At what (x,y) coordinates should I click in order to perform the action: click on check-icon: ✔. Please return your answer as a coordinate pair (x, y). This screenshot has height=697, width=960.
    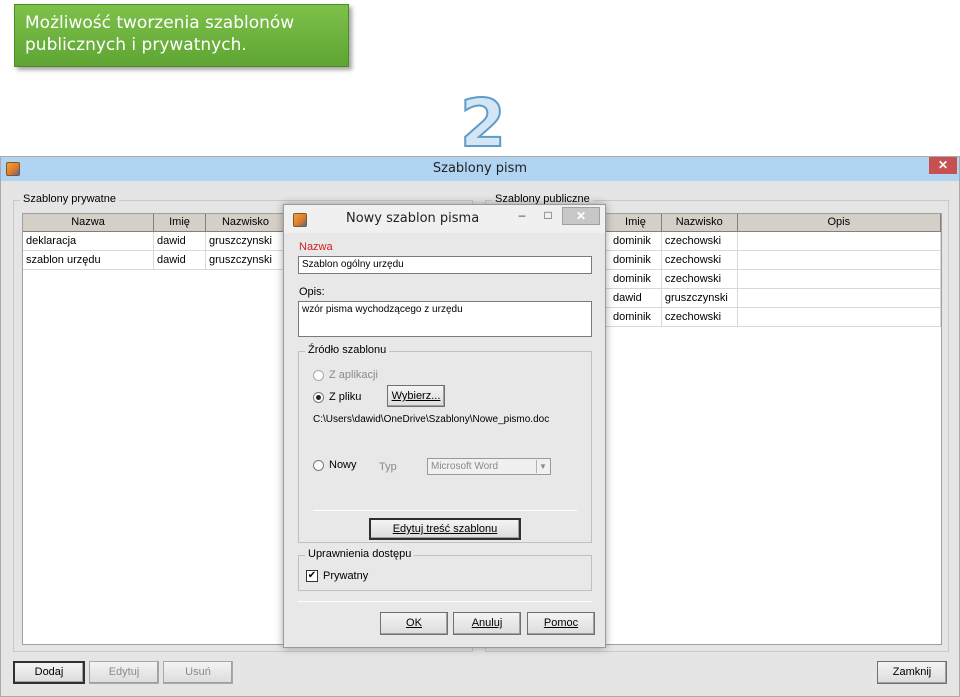
    Looking at the image, I should click on (312, 575).